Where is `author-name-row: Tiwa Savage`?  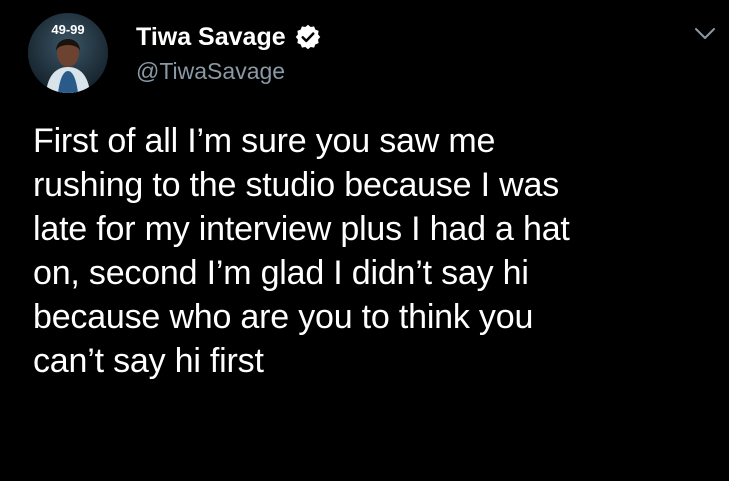 author-name-row: Tiwa Savage is located at coordinates (229, 37).